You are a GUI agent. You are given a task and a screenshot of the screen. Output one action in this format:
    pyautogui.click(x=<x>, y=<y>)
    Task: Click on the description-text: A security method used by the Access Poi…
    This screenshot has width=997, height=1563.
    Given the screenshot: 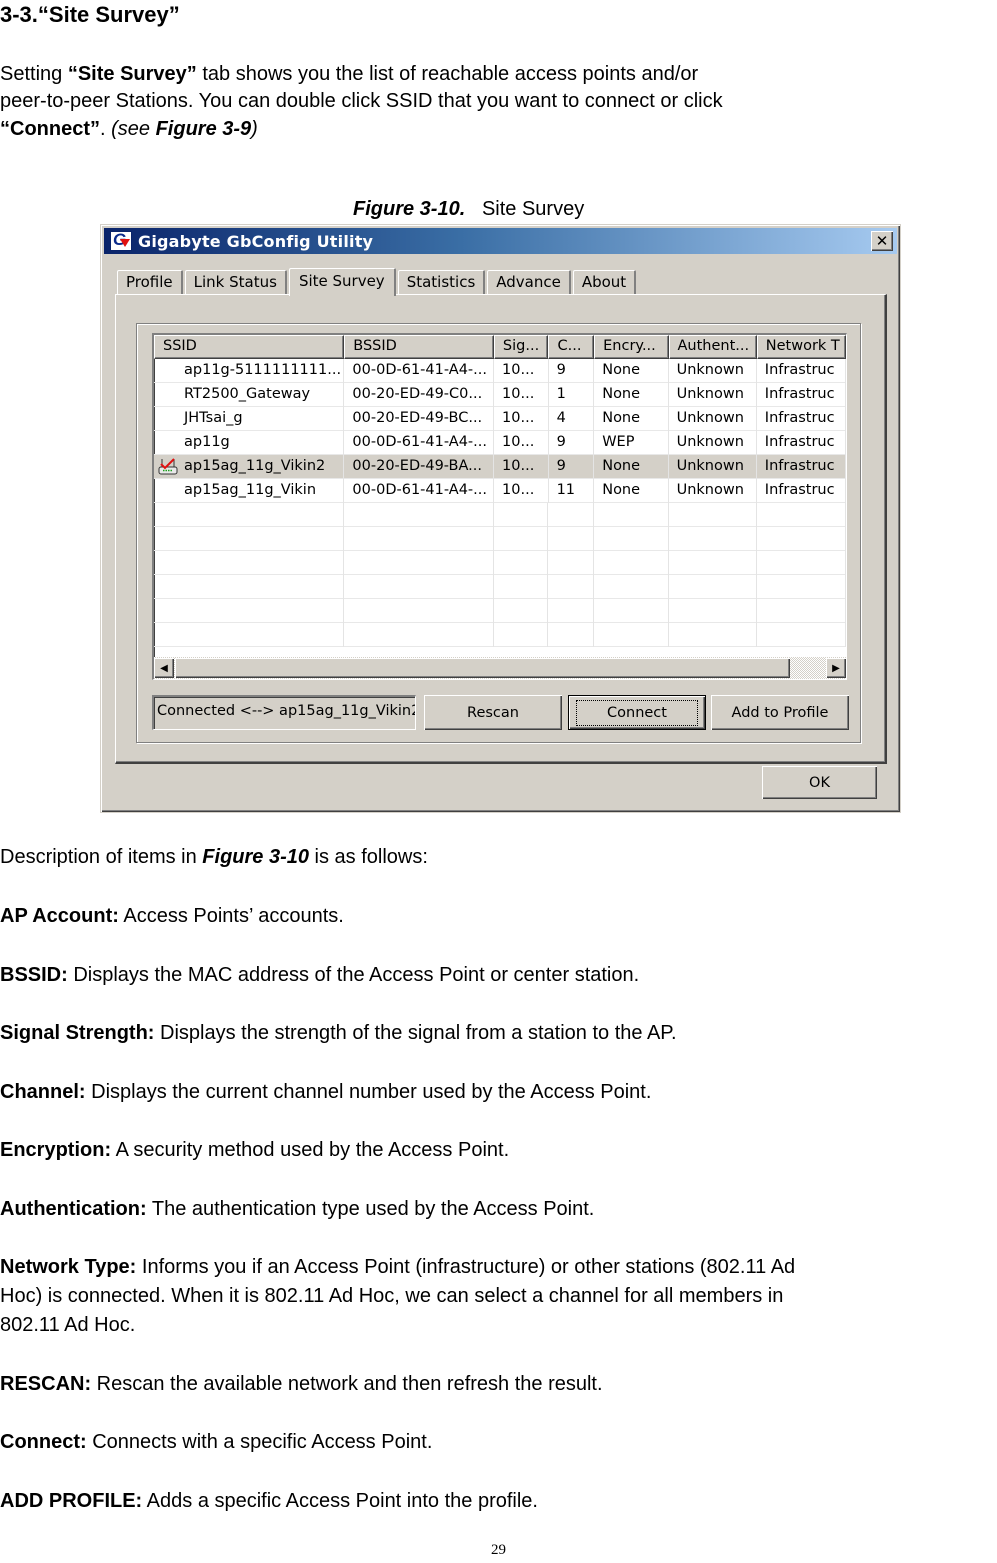 What is the action you would take?
    pyautogui.click(x=310, y=1150)
    